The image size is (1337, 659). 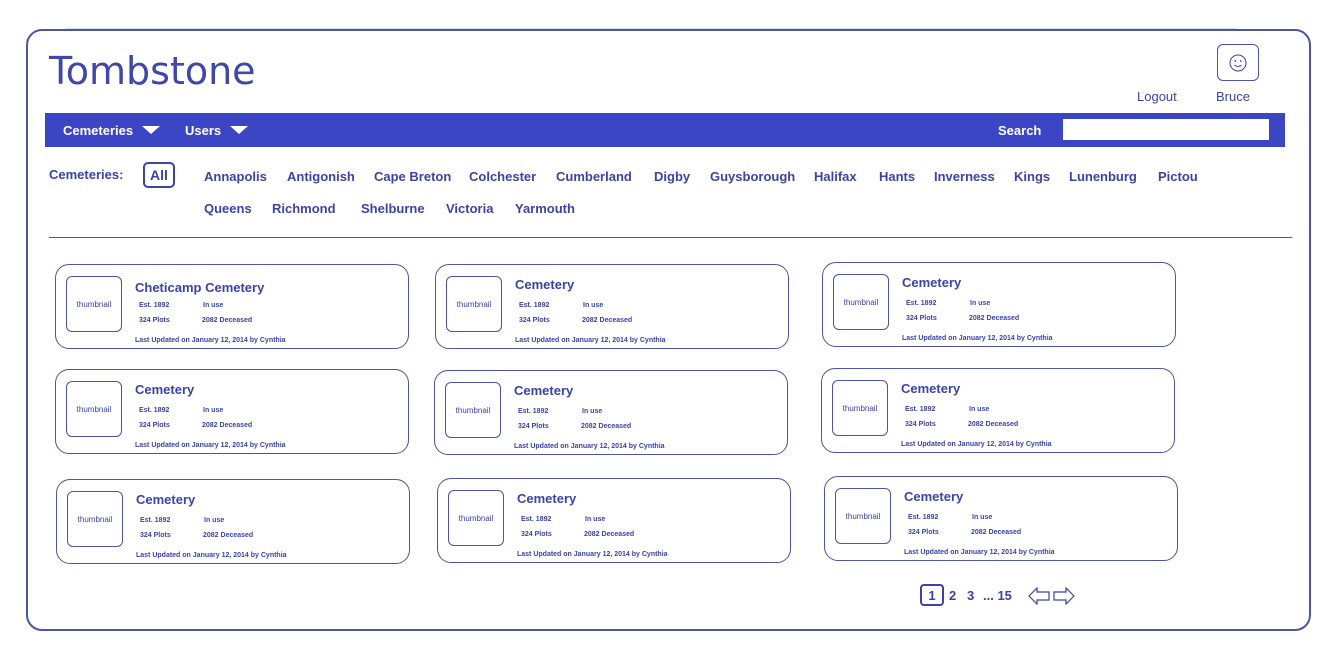 What do you see at coordinates (159, 175) in the screenshot?
I see `filter-all-button: All` at bounding box center [159, 175].